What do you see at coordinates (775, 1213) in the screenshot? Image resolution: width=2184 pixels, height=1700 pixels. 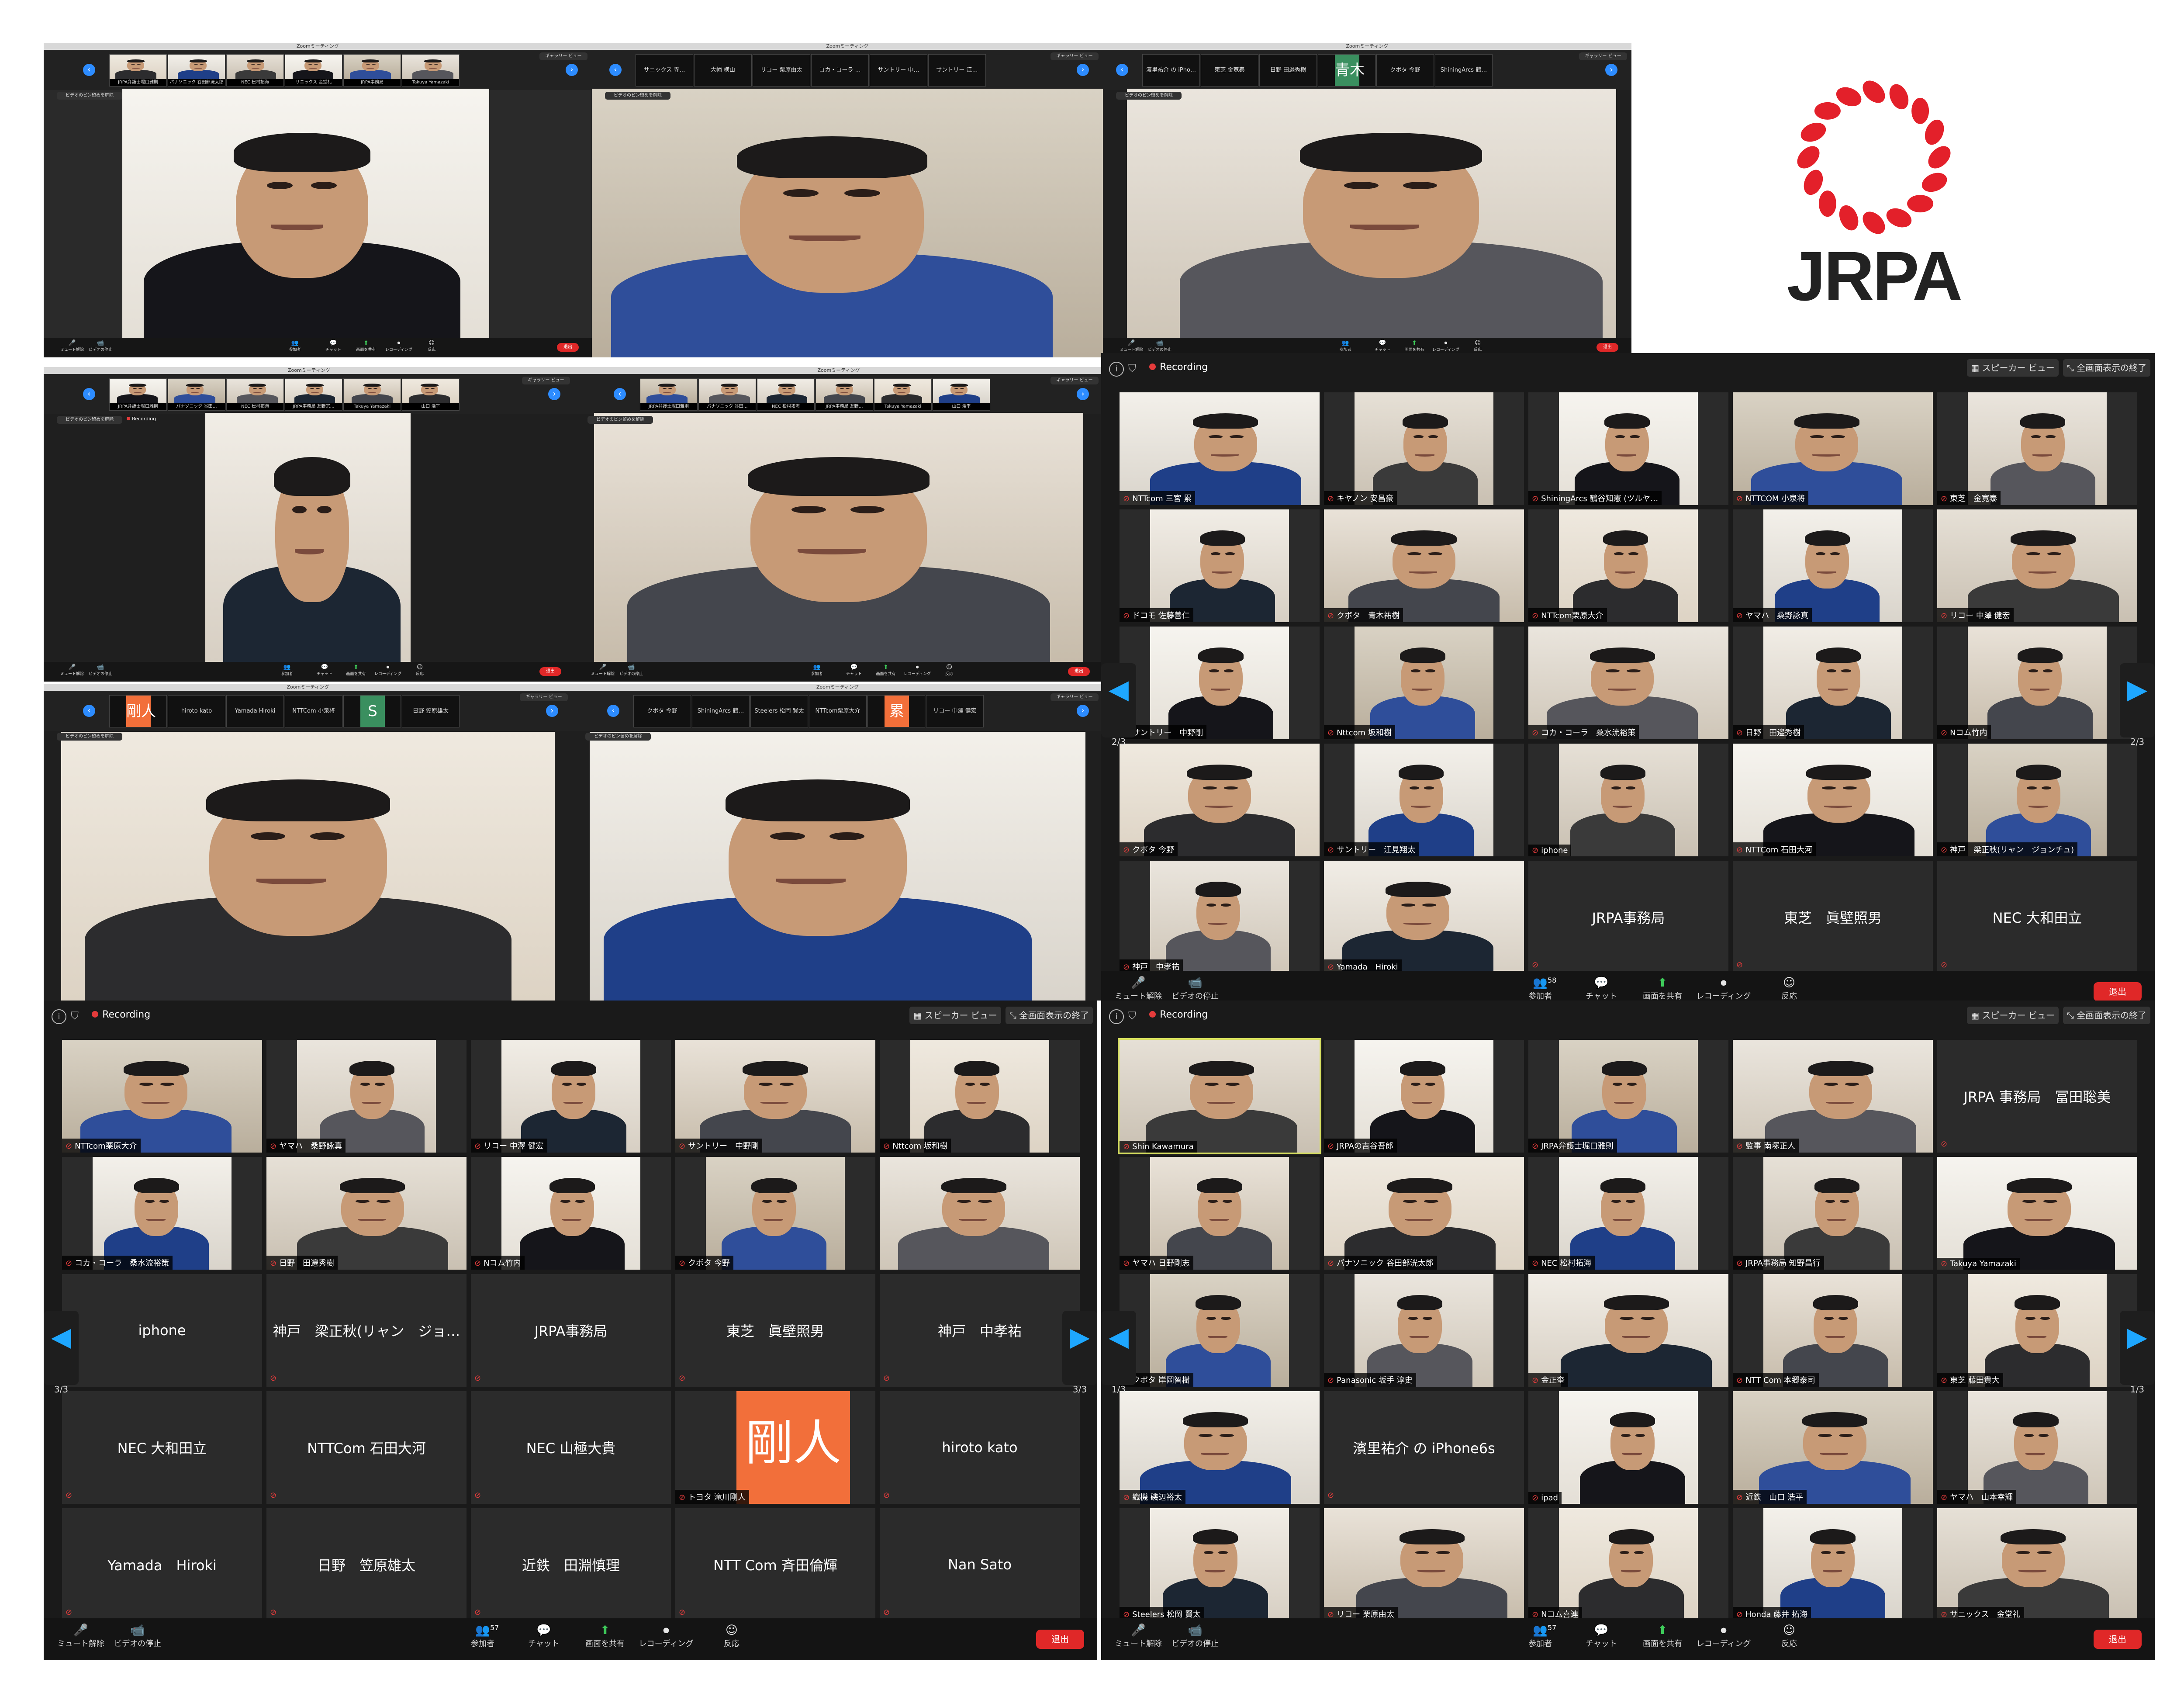 I see `participant-tile: ⊘ クボタ 今野` at bounding box center [775, 1213].